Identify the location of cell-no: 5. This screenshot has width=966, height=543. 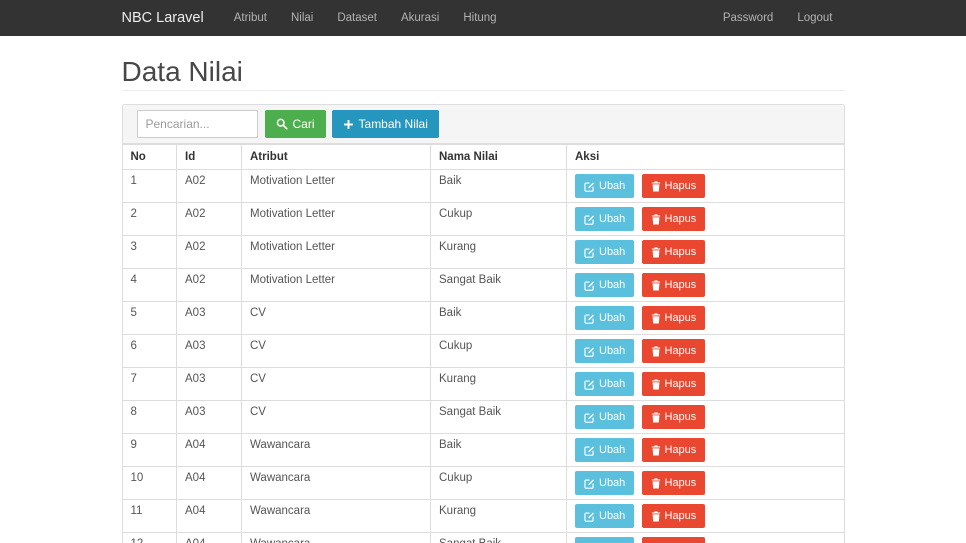
(149, 318).